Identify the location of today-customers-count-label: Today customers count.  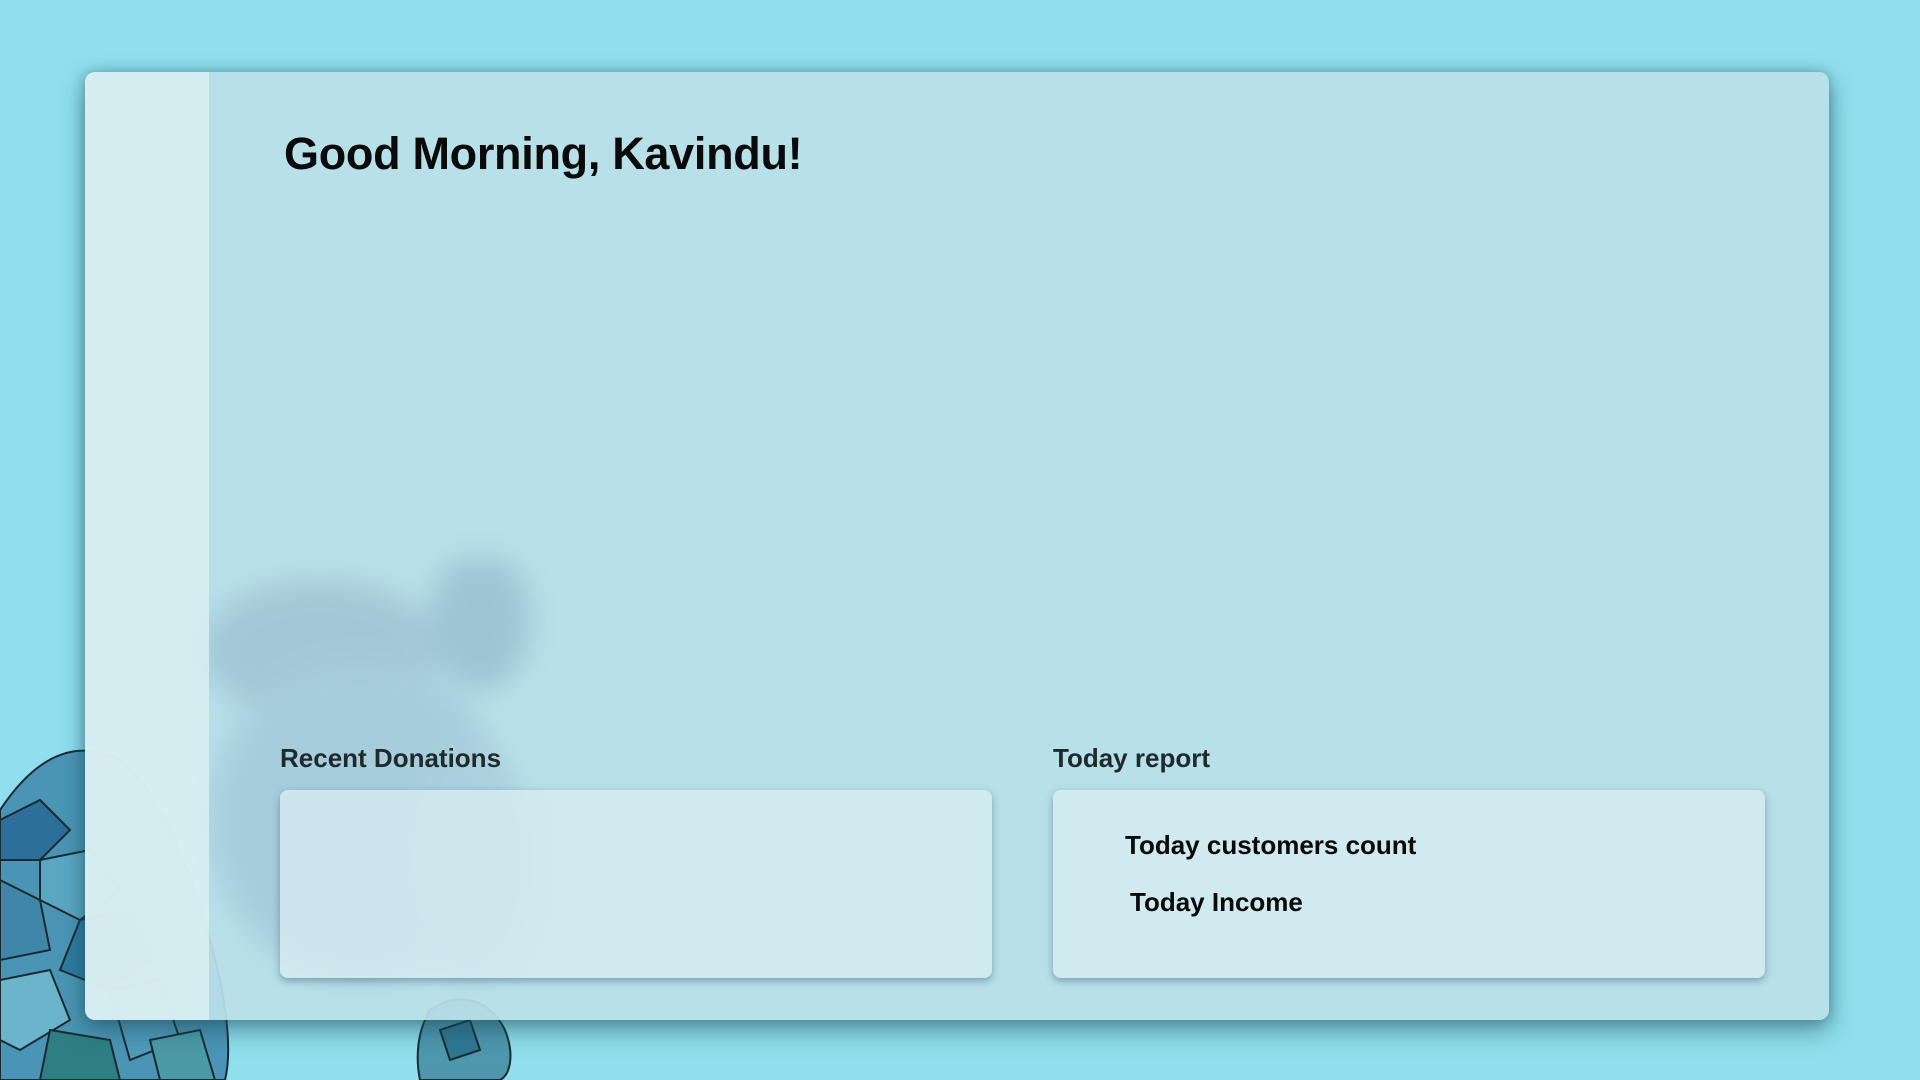
(1271, 845).